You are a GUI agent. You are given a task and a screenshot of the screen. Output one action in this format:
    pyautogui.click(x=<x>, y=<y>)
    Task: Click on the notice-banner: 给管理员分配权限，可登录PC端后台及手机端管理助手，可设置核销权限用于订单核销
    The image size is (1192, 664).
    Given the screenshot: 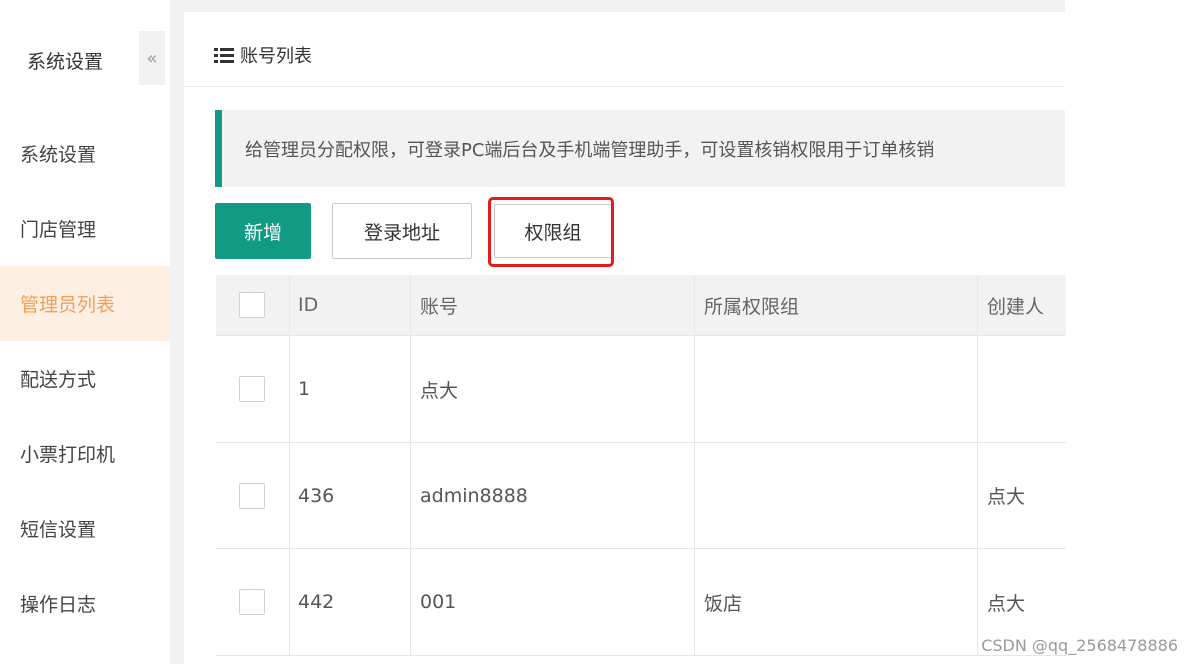 What is the action you would take?
    pyautogui.click(x=640, y=148)
    